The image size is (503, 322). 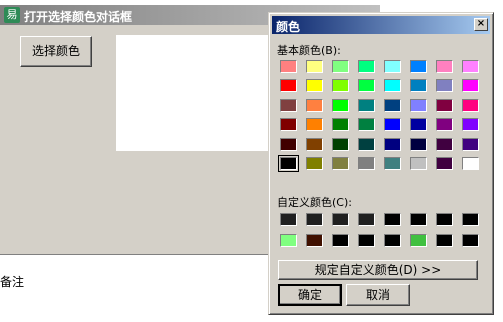 I want to click on app-icon: 易, so click(x=12, y=15).